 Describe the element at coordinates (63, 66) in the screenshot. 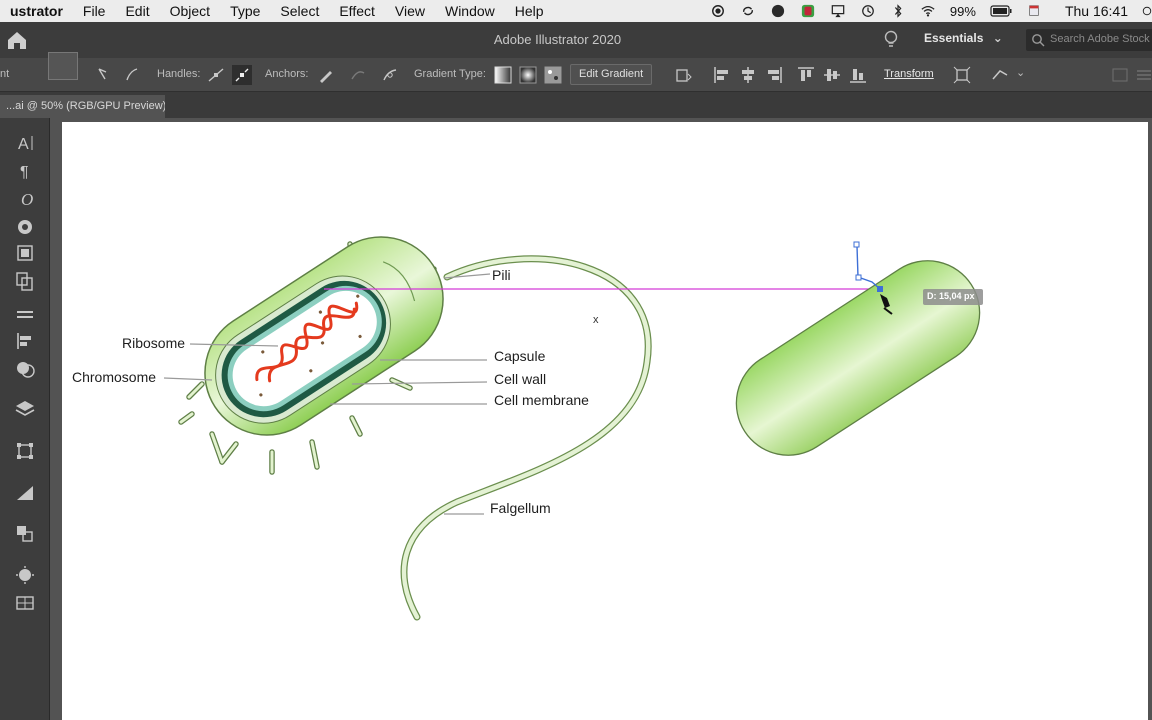

I see `fill-swatch` at that location.